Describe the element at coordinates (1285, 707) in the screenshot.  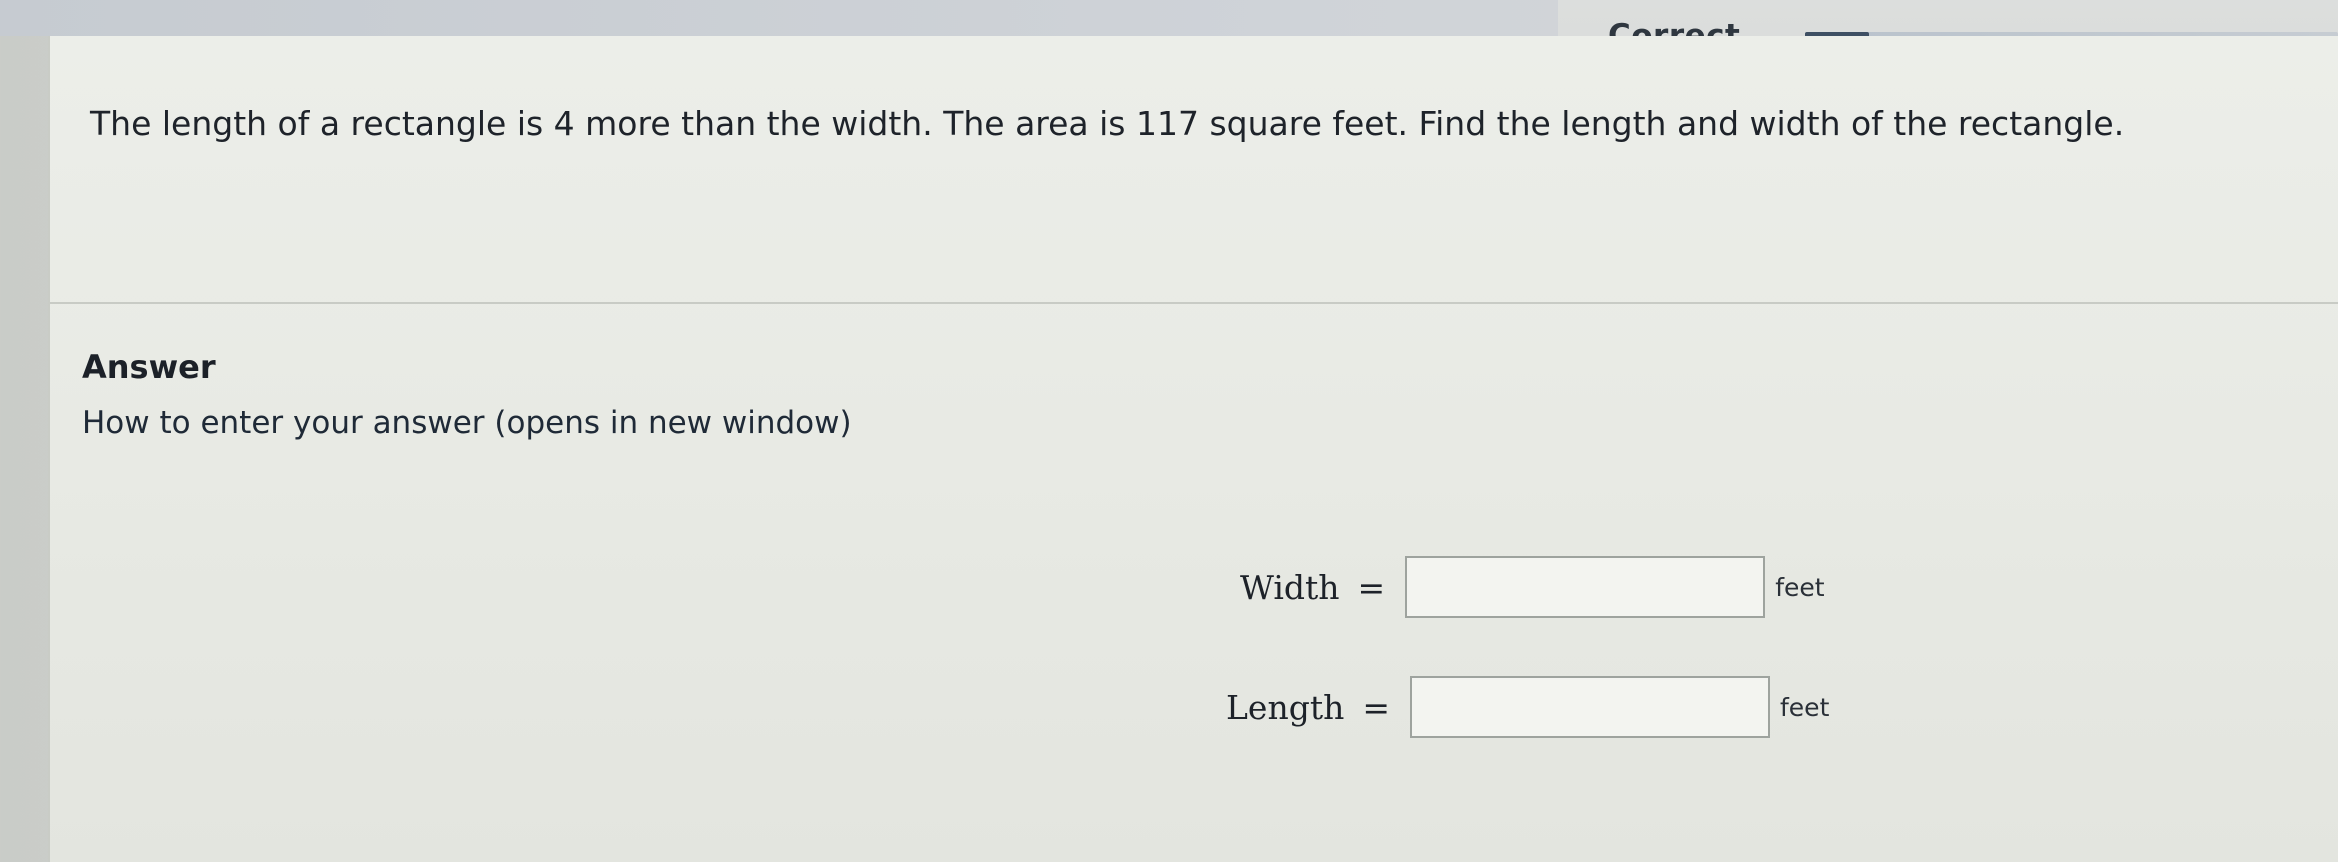
I see `length-label: Length` at that location.